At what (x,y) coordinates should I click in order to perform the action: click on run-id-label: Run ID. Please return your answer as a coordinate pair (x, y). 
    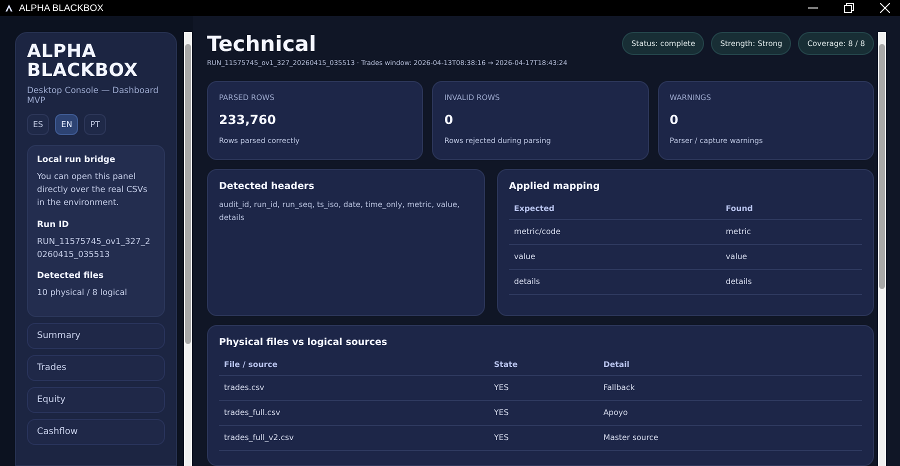
    Looking at the image, I should click on (53, 225).